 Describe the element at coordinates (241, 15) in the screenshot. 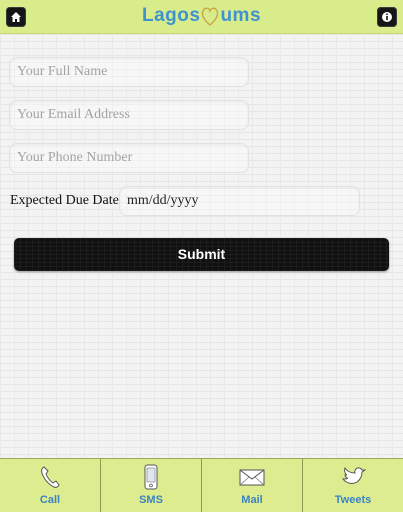

I see `logo-text-ums: ums` at that location.